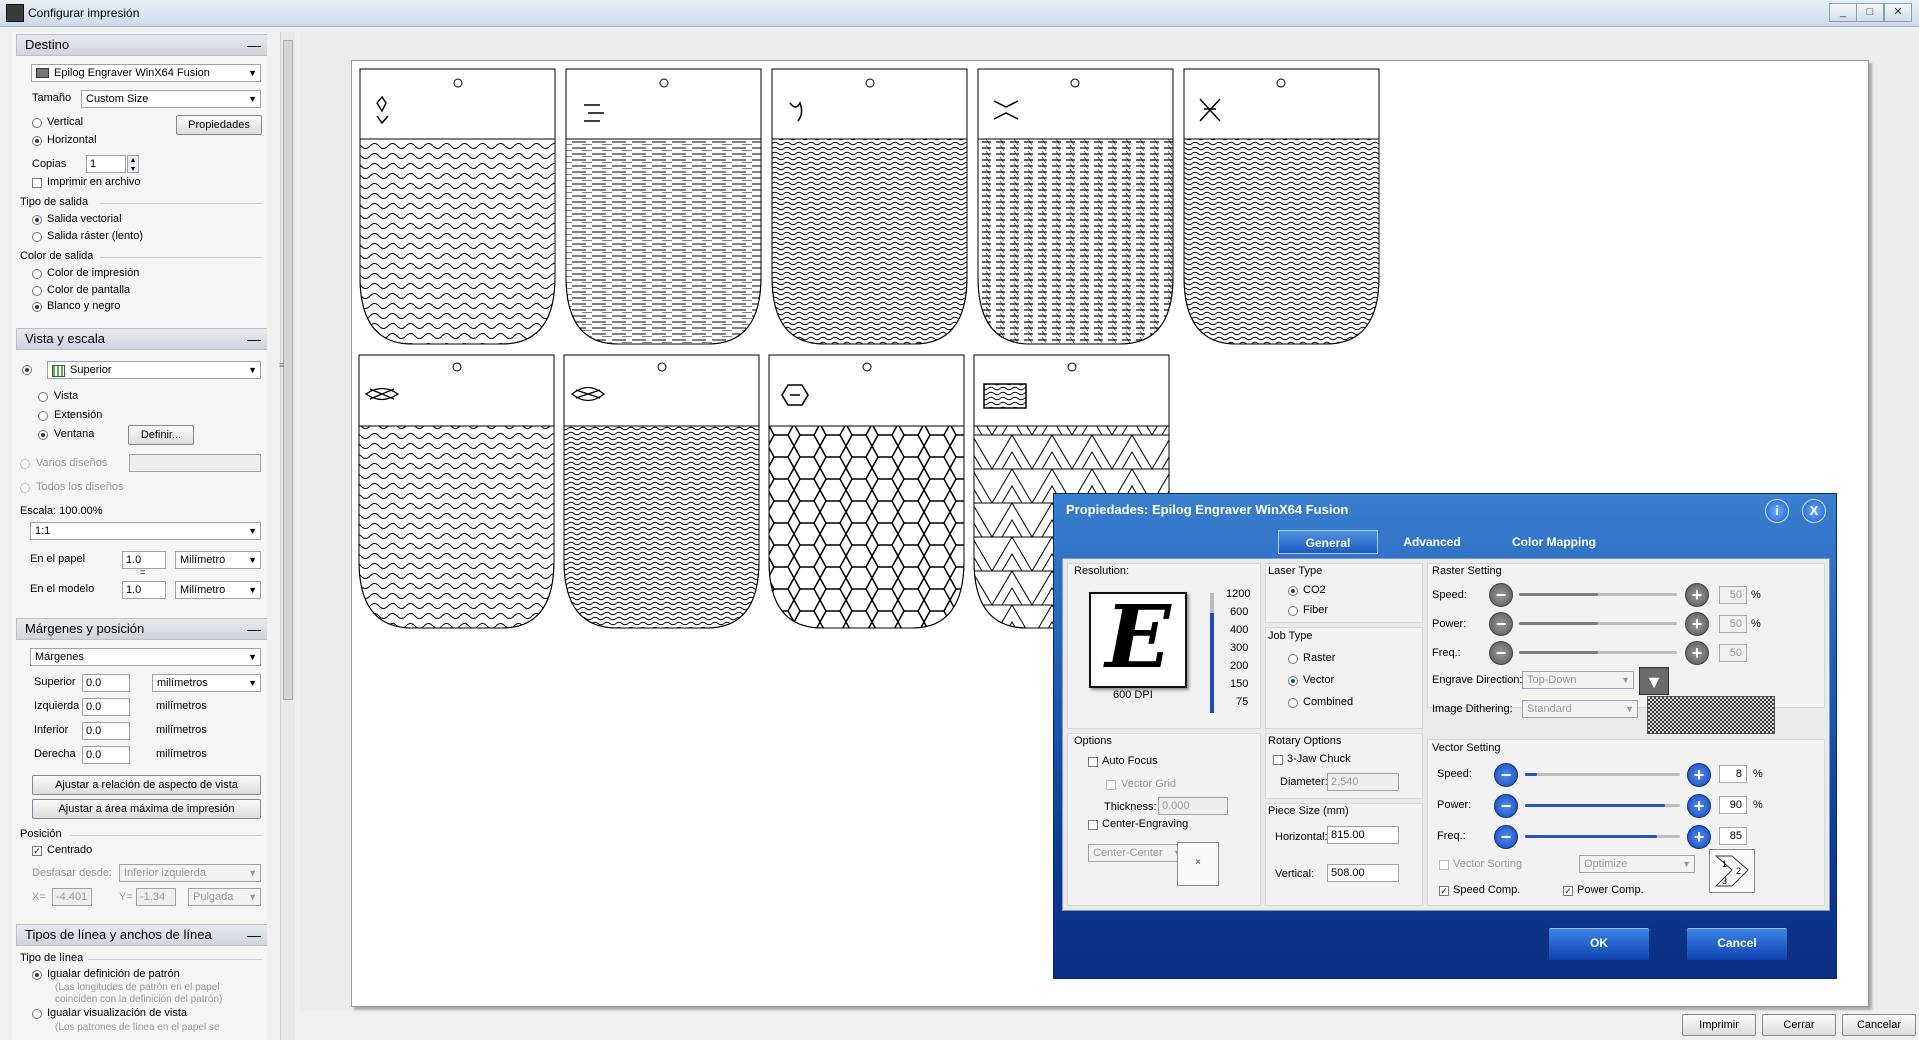  Describe the element at coordinates (1737, 944) in the screenshot. I see `dialog-cancel-button: Cancel` at that location.